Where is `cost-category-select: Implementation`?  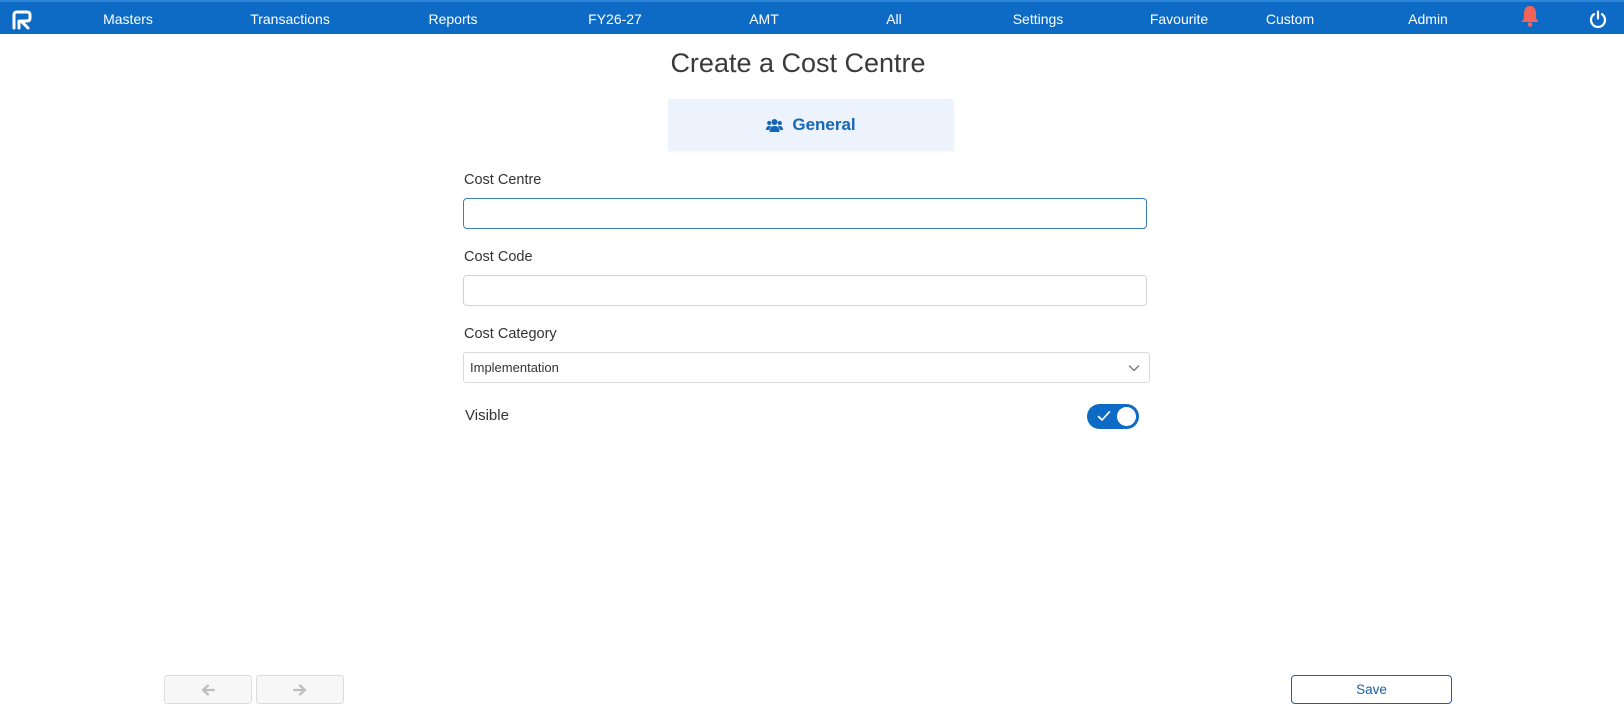 cost-category-select: Implementation is located at coordinates (806, 367).